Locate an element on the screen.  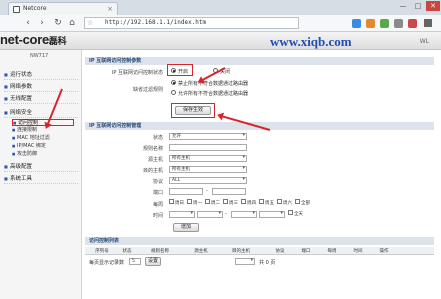
port-label: 端口 is located at coordinates (157, 193).